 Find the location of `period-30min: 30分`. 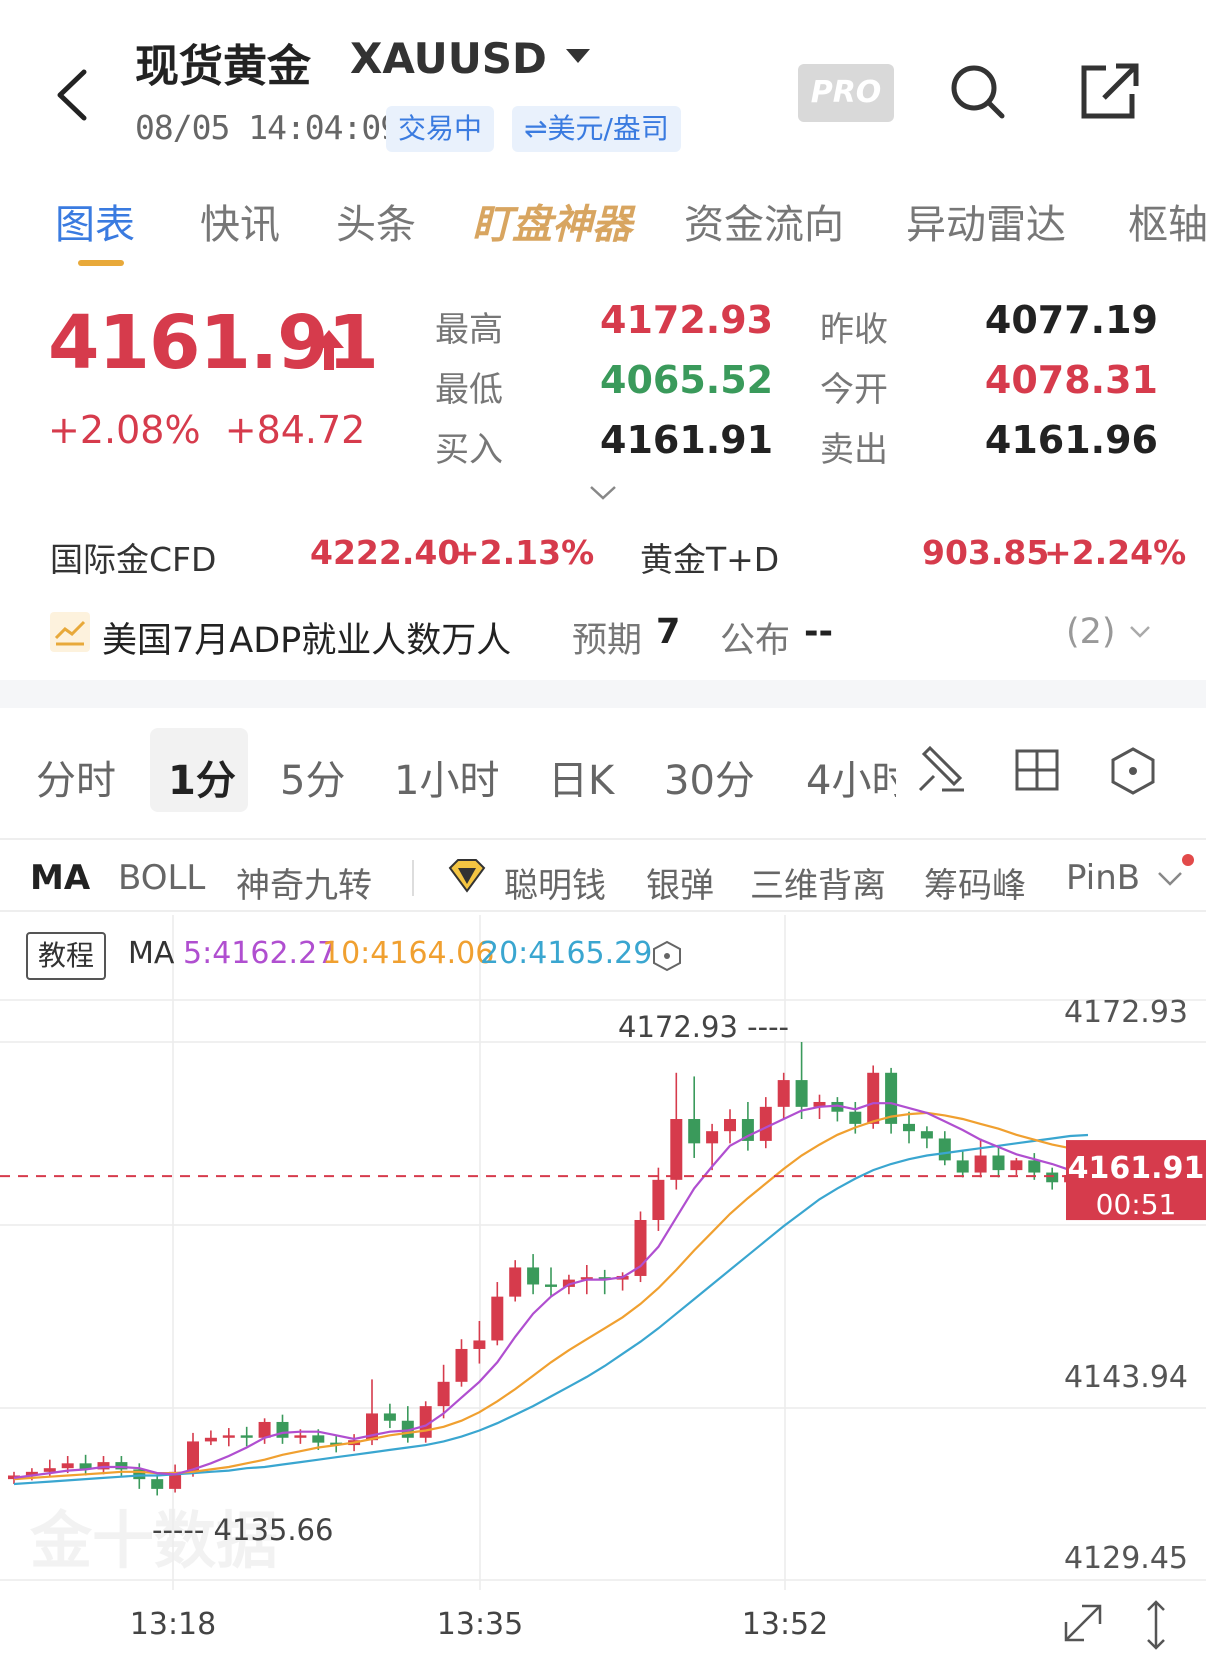

period-30min: 30分 is located at coordinates (709, 777).